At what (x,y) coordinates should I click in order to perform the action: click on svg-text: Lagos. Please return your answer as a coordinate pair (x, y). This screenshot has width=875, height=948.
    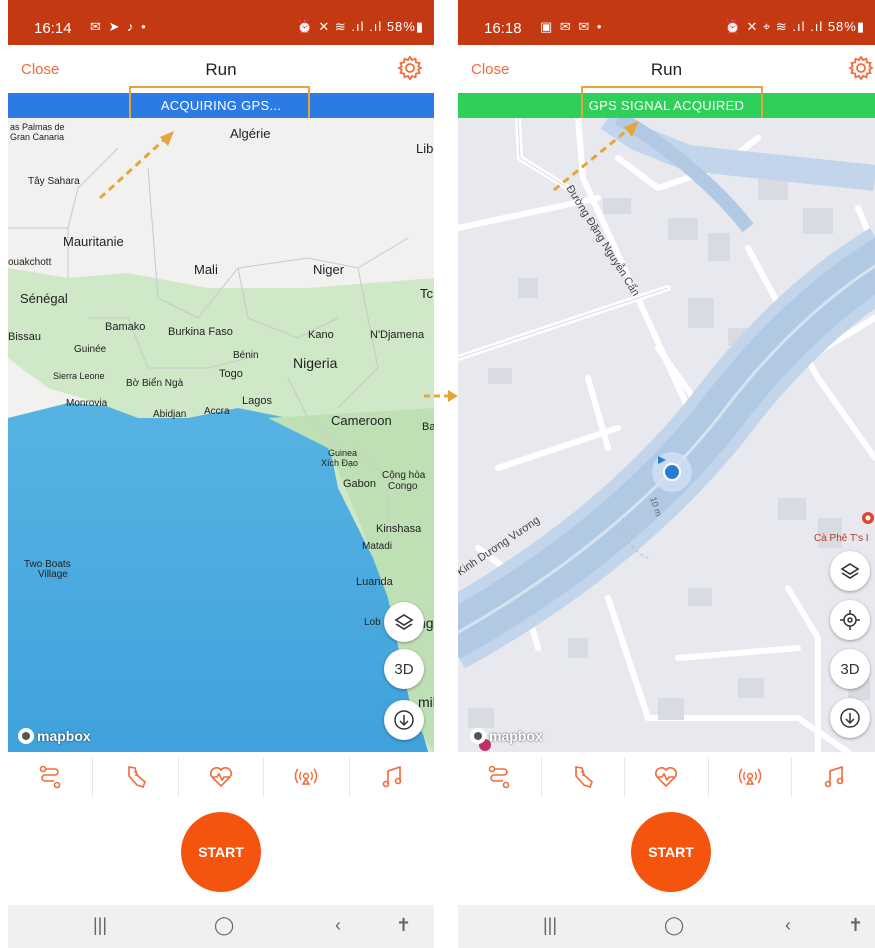
    Looking at the image, I should click on (257, 401).